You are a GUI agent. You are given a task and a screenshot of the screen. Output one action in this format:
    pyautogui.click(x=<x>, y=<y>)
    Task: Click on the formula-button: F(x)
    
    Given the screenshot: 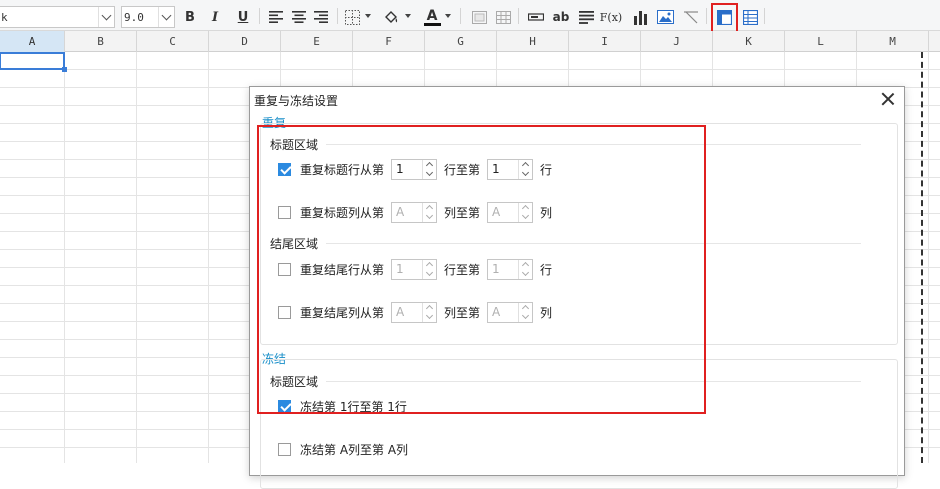 What is the action you would take?
    pyautogui.click(x=611, y=17)
    